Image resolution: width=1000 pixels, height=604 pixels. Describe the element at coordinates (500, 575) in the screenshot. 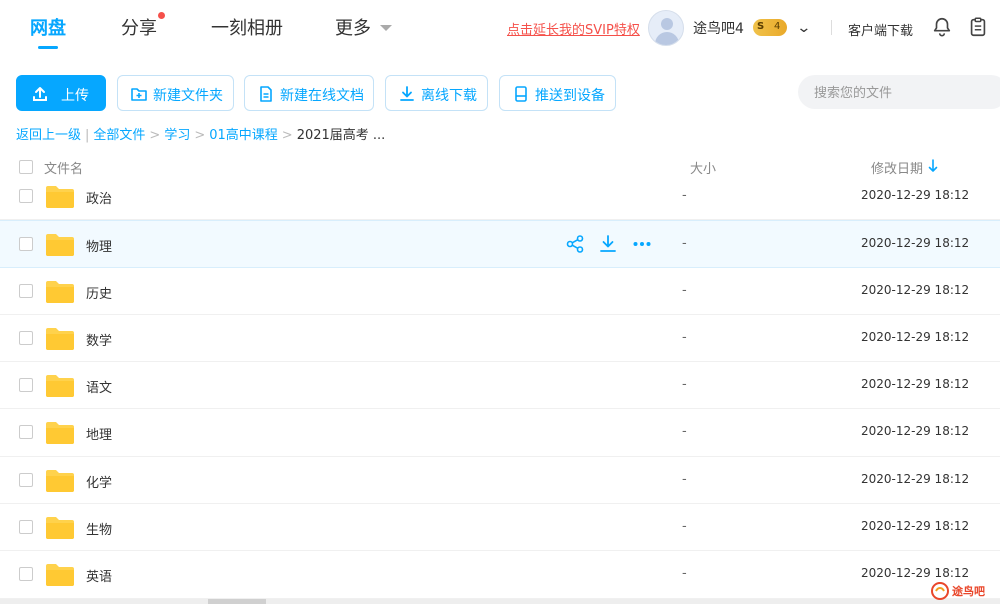

I see `table-row: 英语 - 2020-12-29 18:12` at that location.